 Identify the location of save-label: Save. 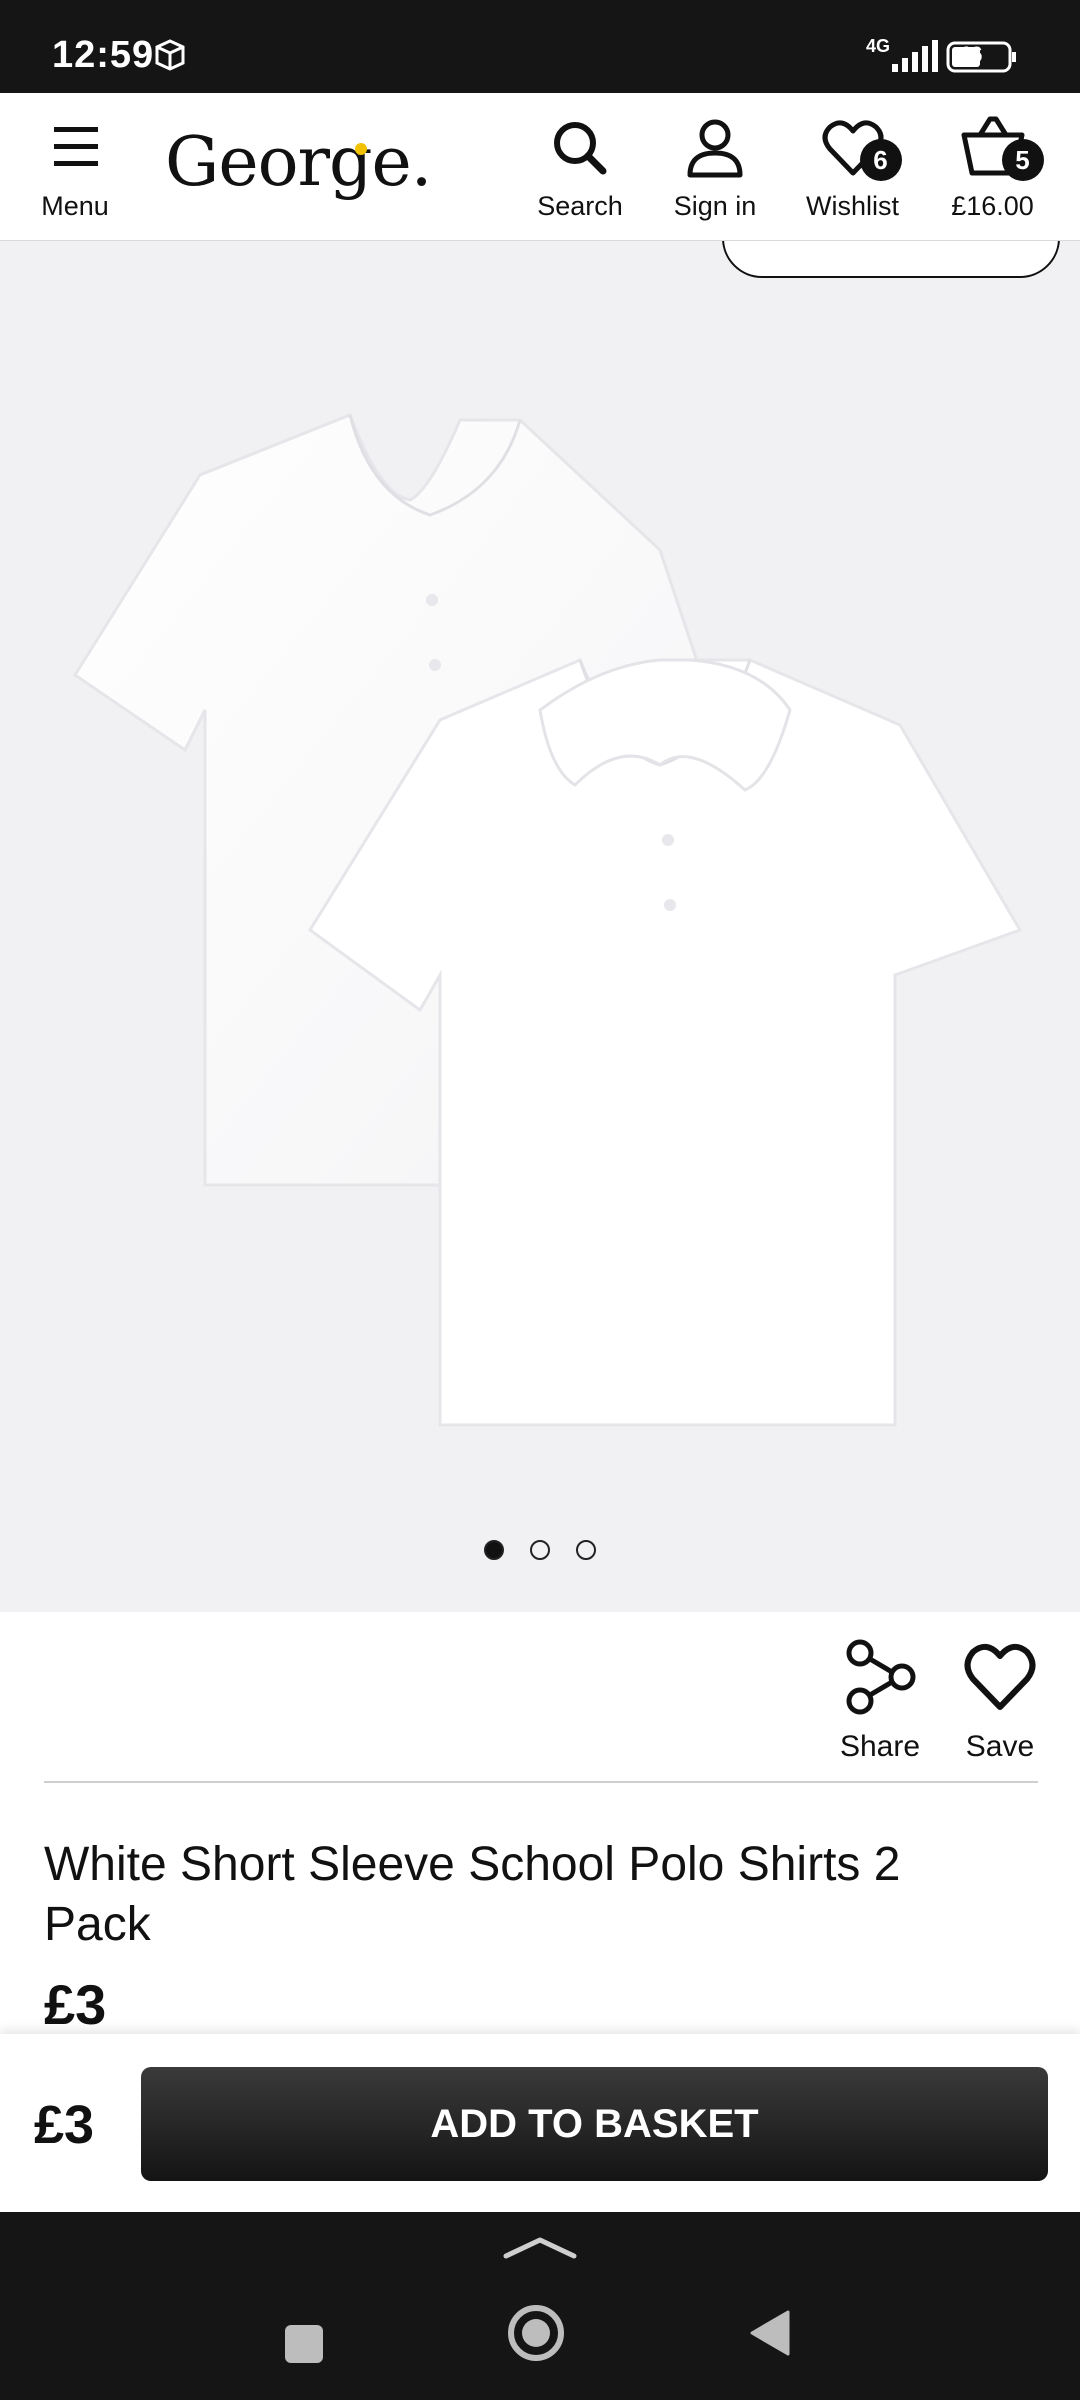
(1000, 1746).